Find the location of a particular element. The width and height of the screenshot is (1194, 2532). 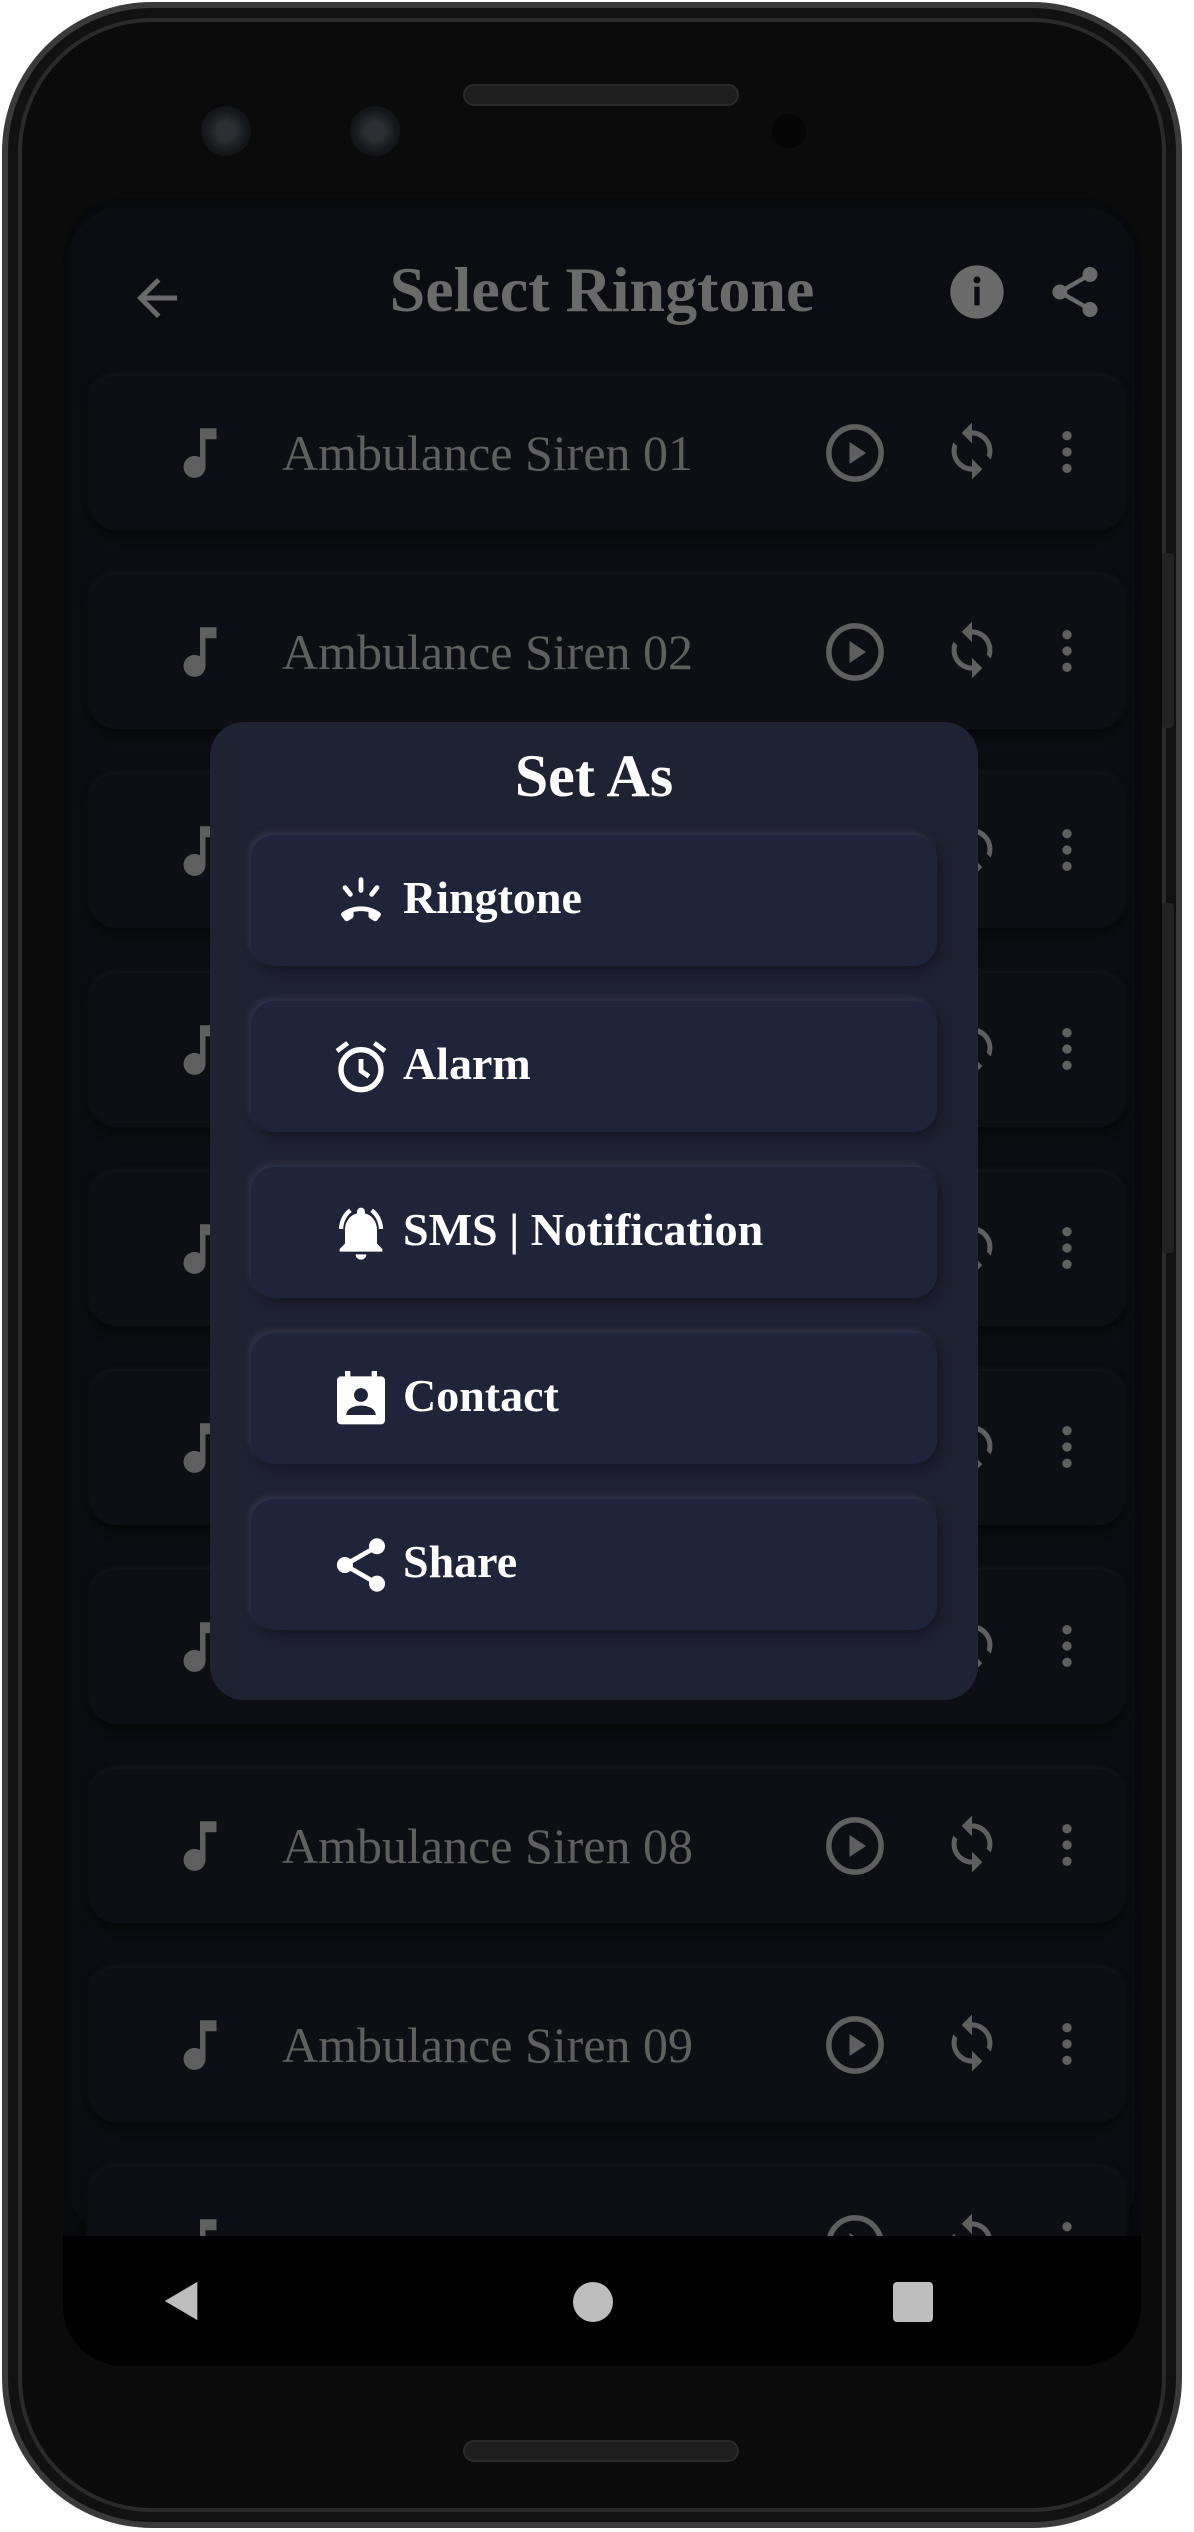

system-nav-bar is located at coordinates (602, 2301).